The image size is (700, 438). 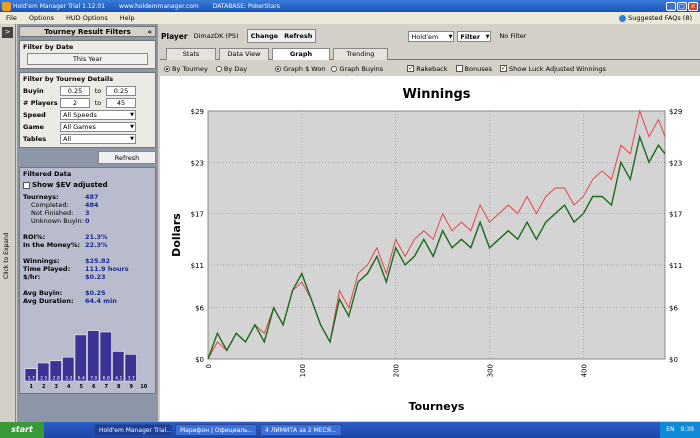 I want to click on game-select: All Games, so click(x=98, y=127).